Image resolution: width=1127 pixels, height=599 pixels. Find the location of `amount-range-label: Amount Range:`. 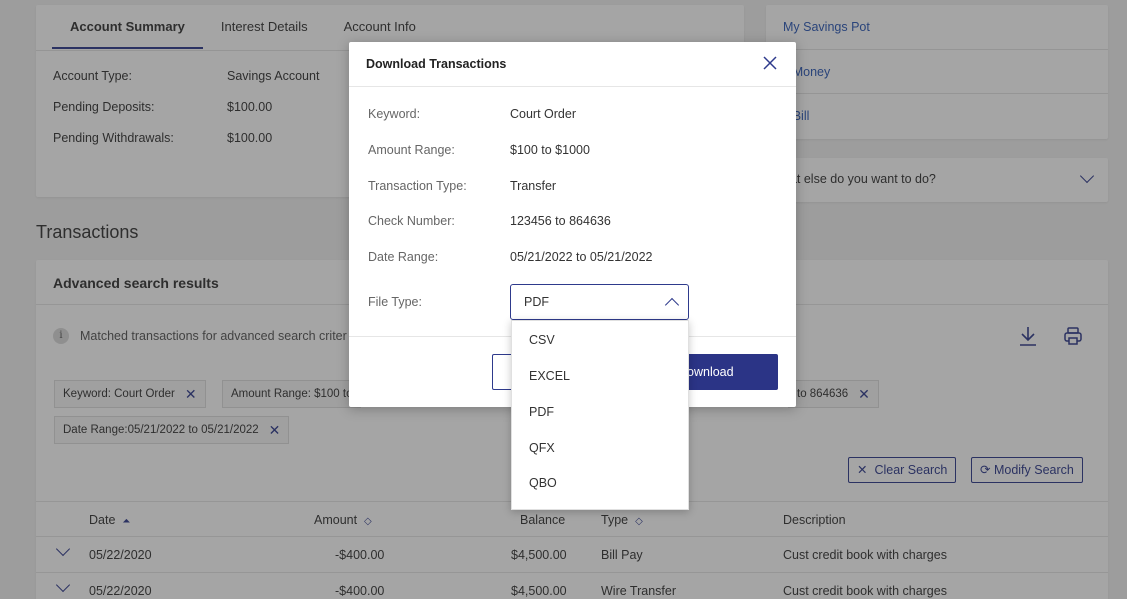

amount-range-label: Amount Range: is located at coordinates (411, 150).